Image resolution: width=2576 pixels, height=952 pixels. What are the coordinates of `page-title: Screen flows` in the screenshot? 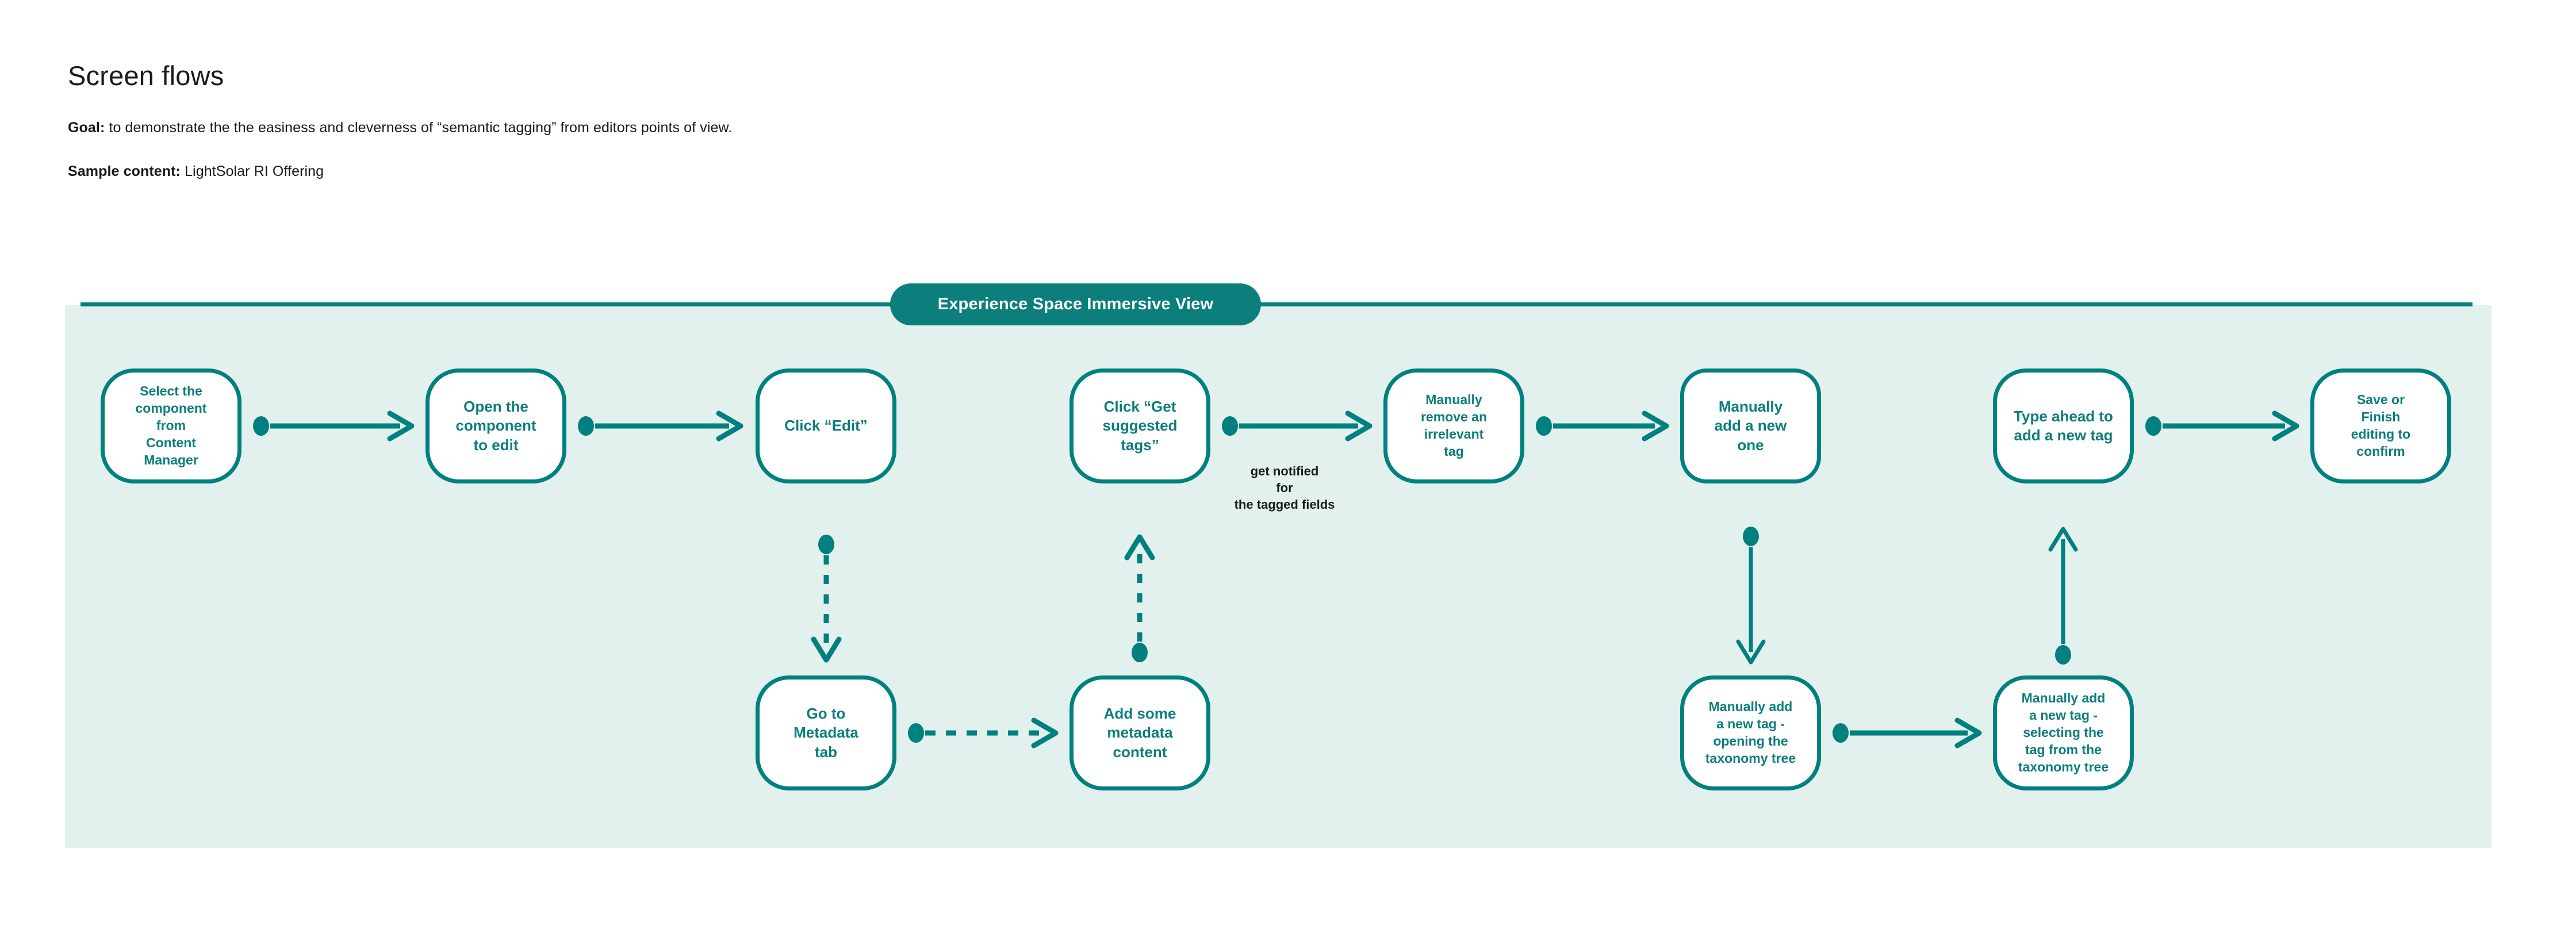 It's located at (146, 76).